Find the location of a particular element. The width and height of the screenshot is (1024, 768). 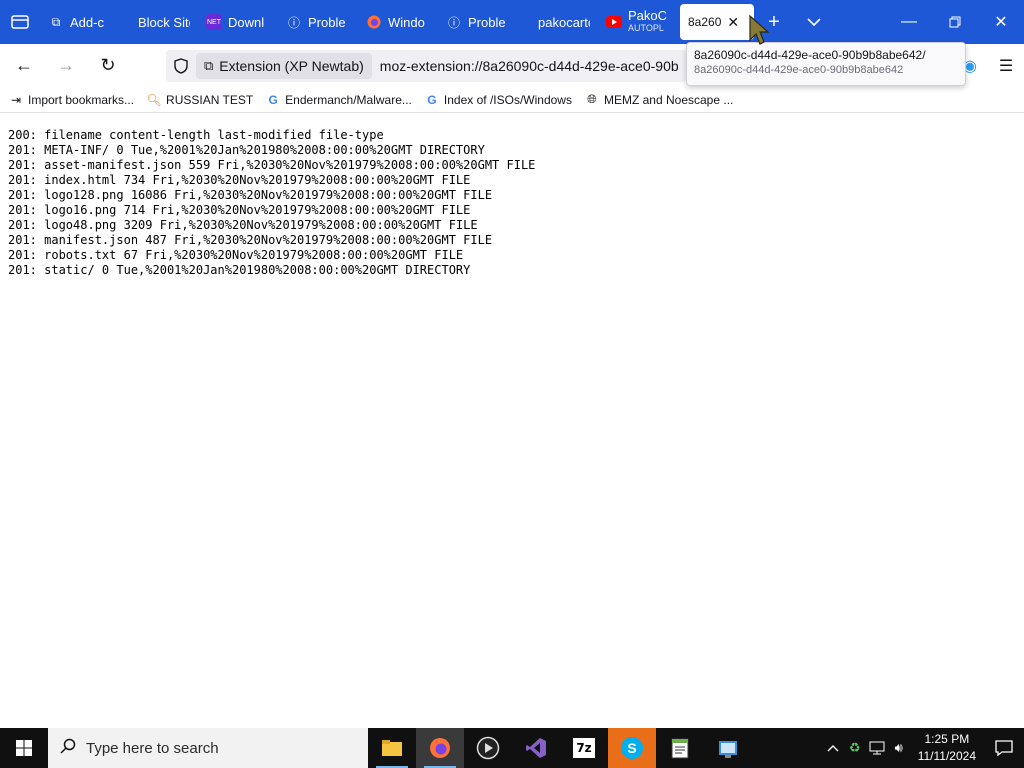

show-hidden-icons-button is located at coordinates (833, 748).